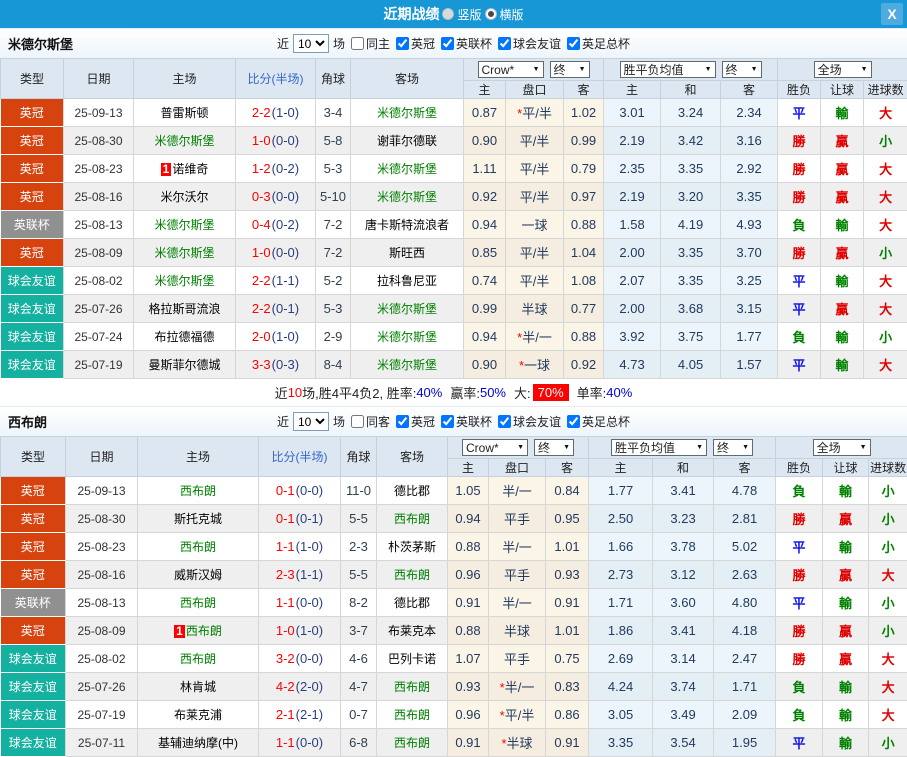 This screenshot has width=907, height=757. Describe the element at coordinates (295, 392) in the screenshot. I see `summary-games-count: 10` at that location.